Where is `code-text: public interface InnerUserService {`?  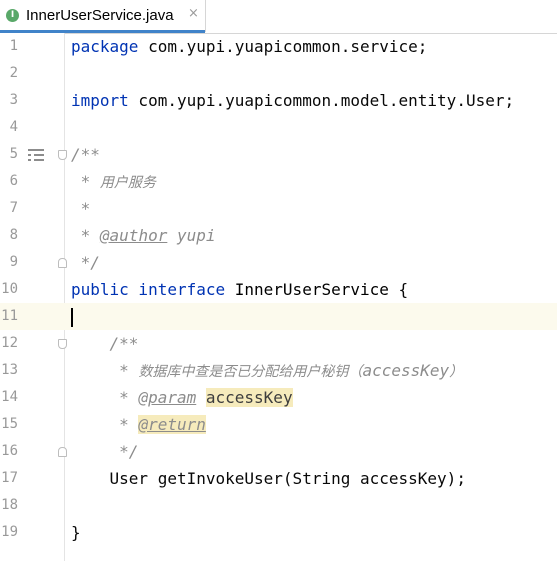
code-text: public interface InnerUserService { is located at coordinates (239, 289).